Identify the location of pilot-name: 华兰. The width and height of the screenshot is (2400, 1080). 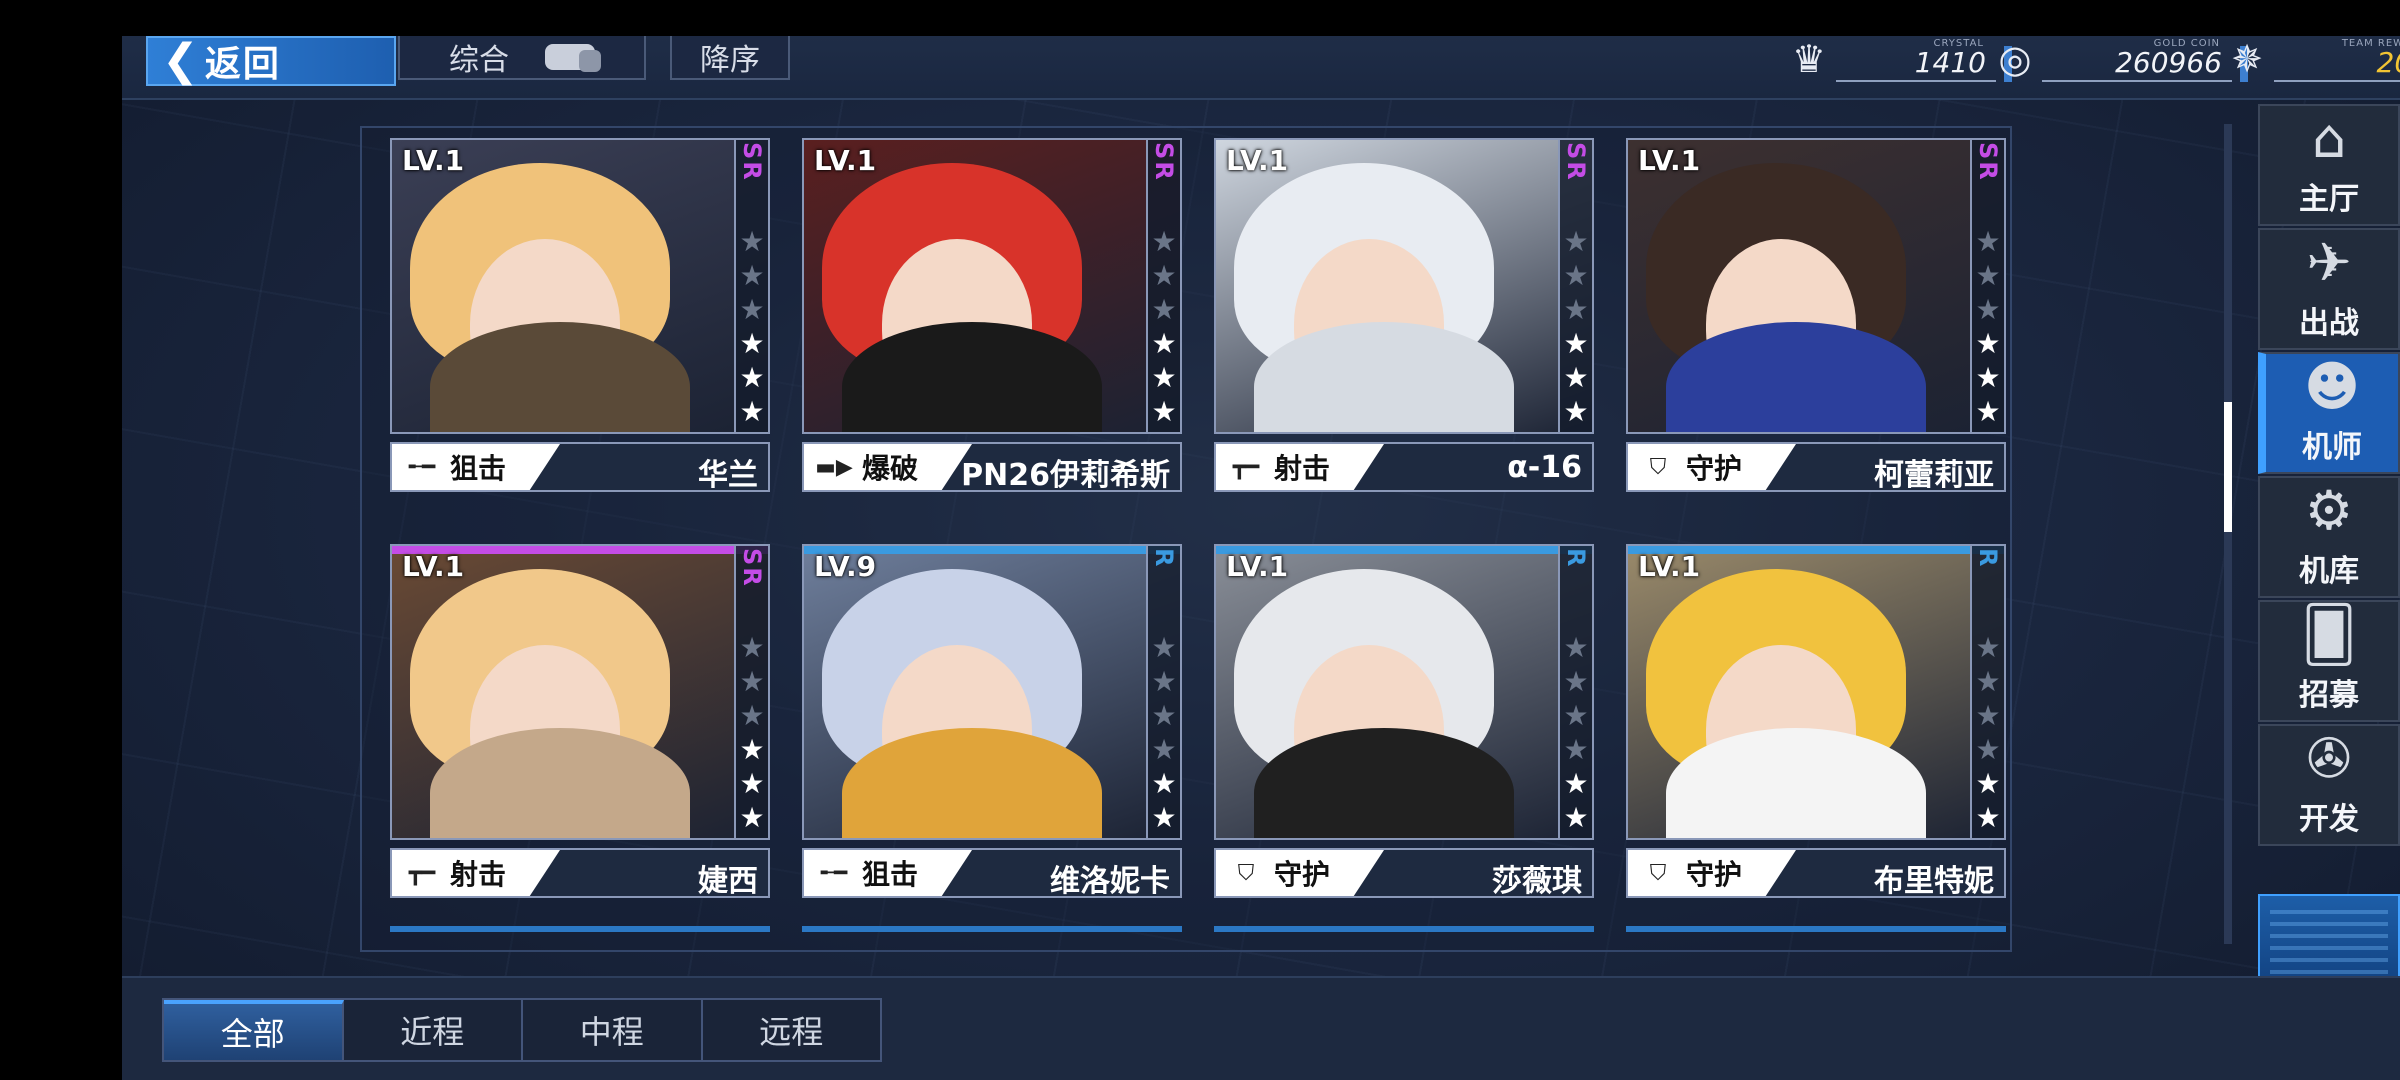
(728, 475).